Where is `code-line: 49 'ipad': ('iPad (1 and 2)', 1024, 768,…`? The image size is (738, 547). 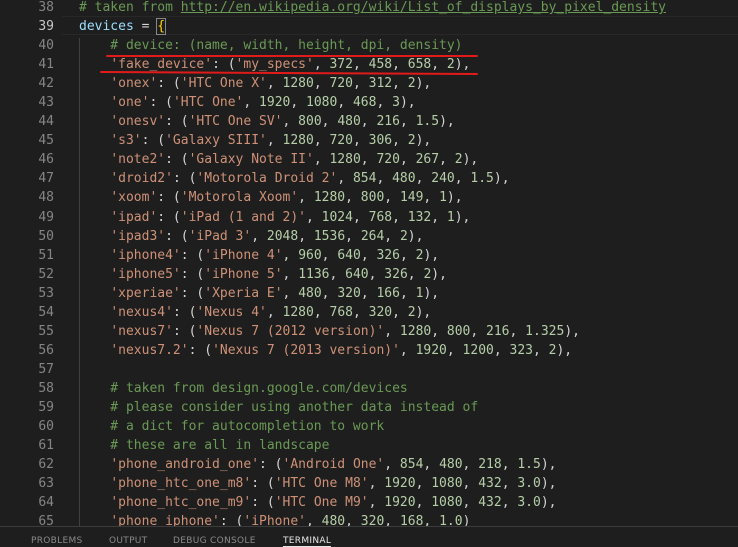
code-line: 49 'ipad': ('iPad (1 and 2)', 1024, 768,… is located at coordinates (369, 217).